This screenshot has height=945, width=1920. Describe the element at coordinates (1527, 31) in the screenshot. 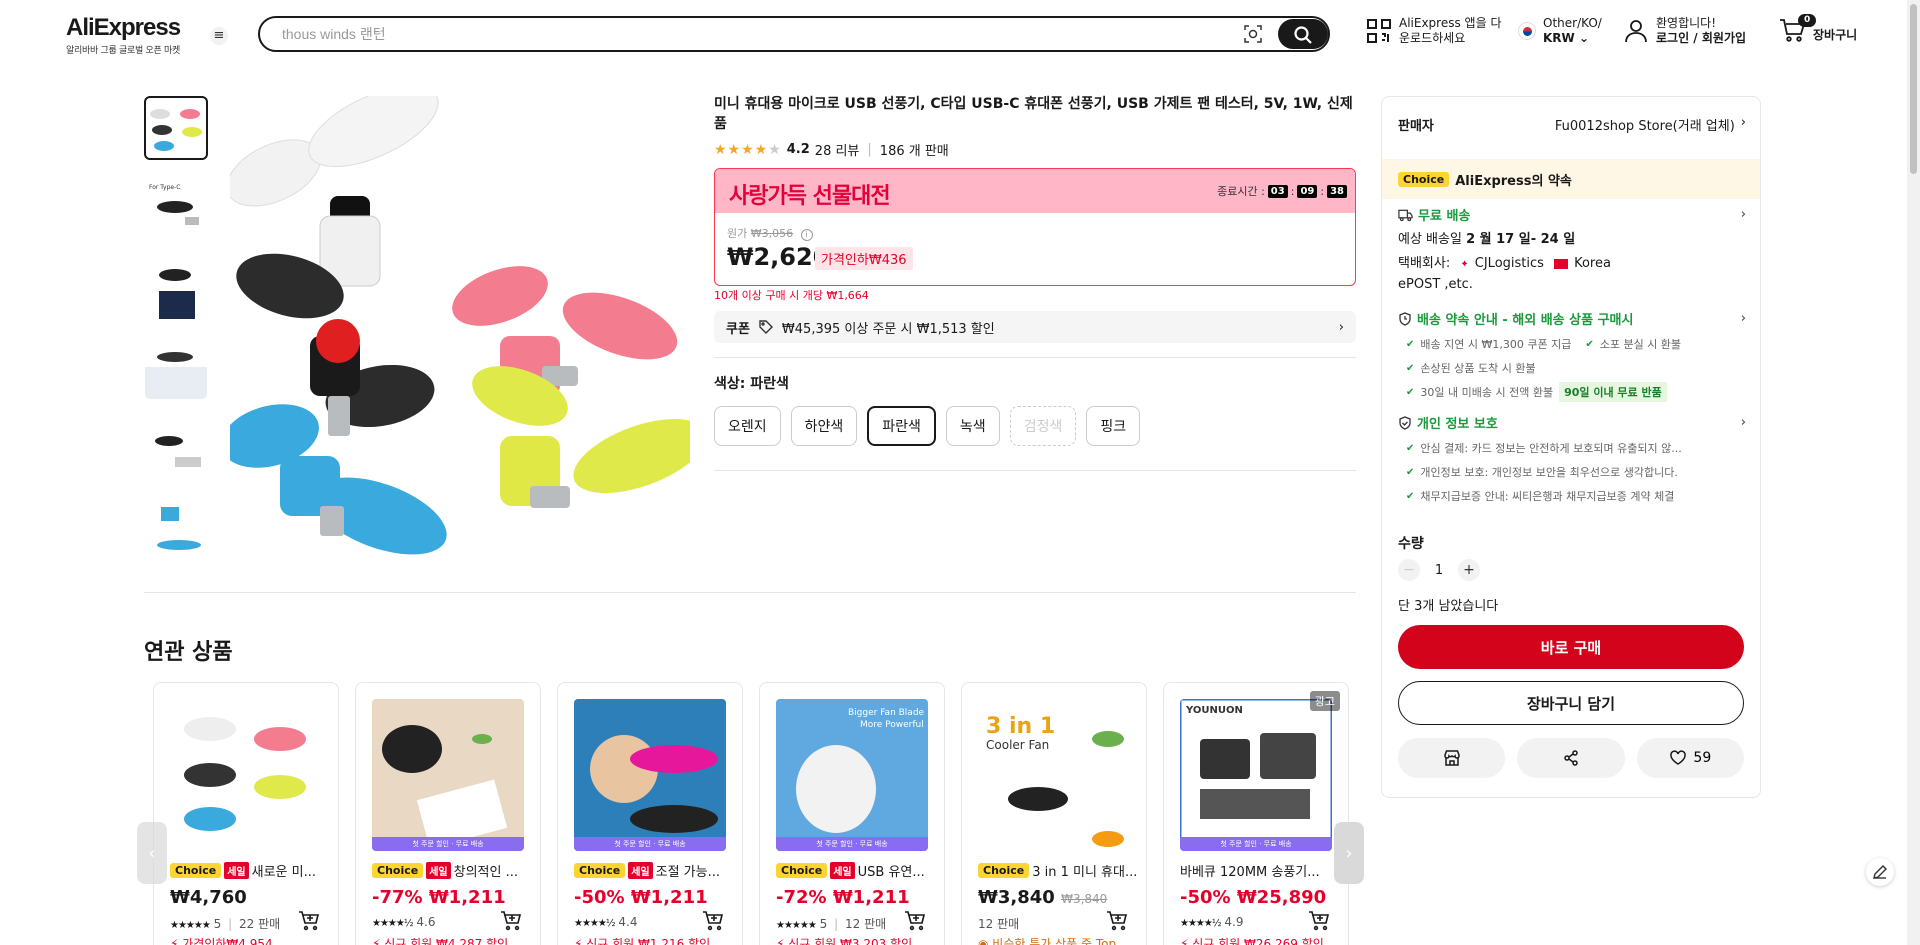

I see `korea-flag-icon` at that location.